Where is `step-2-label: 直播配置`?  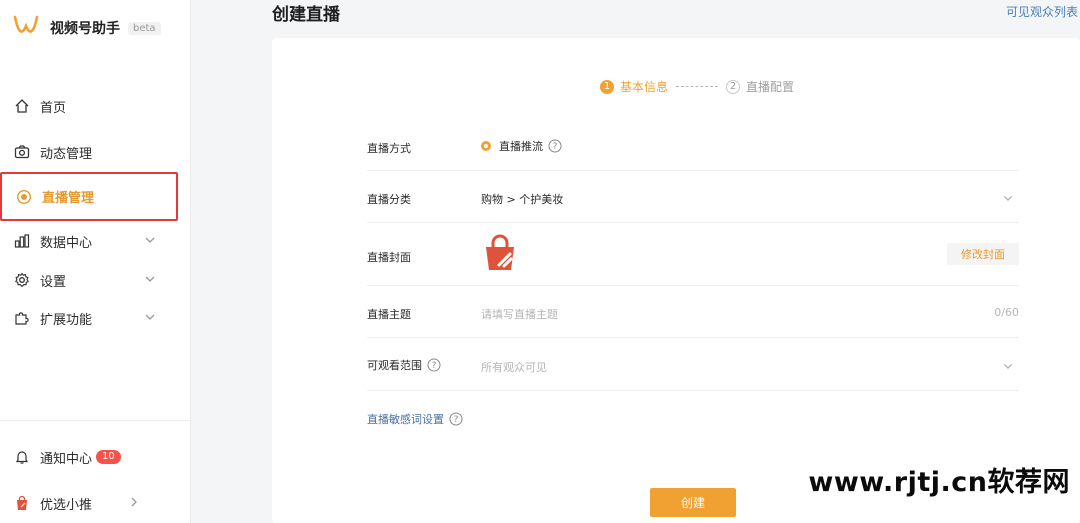 step-2-label: 直播配置 is located at coordinates (770, 87).